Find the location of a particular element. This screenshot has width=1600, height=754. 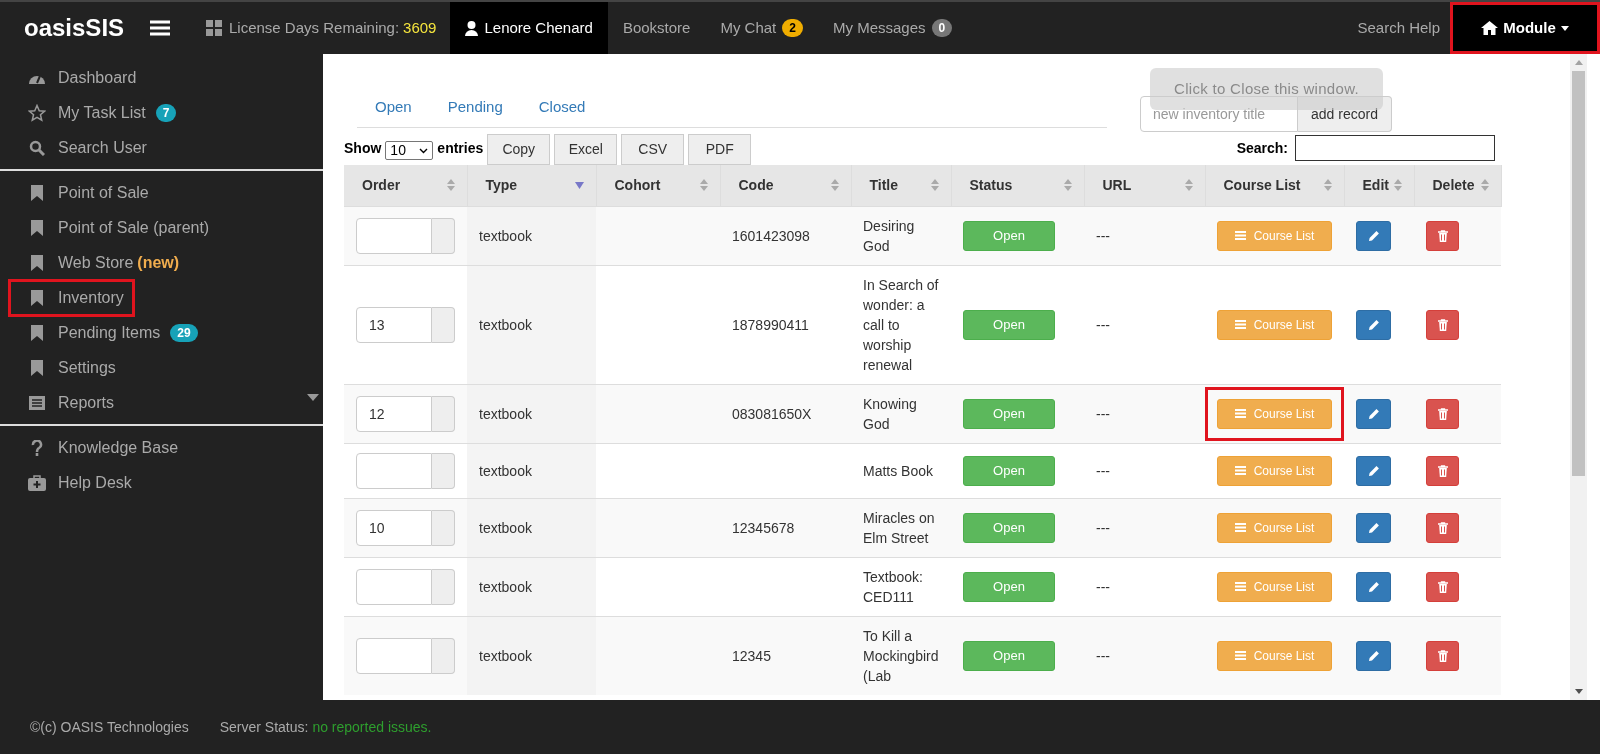

medkit-icon is located at coordinates (37, 482).